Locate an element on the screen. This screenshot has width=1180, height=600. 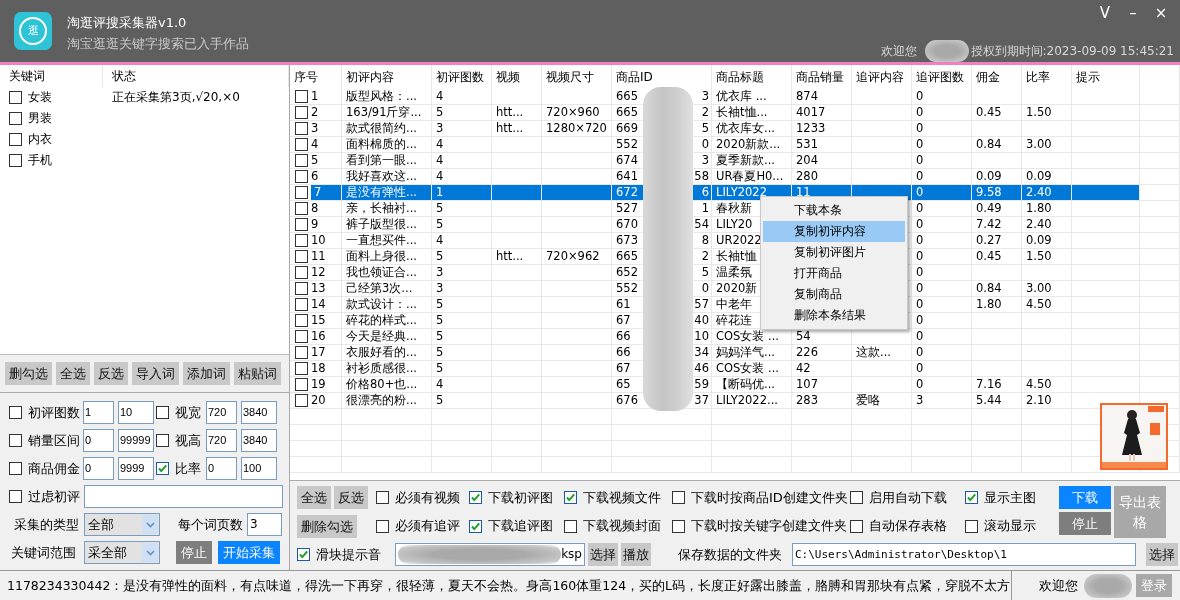
column-header: 追评图数 is located at coordinates (942, 77).